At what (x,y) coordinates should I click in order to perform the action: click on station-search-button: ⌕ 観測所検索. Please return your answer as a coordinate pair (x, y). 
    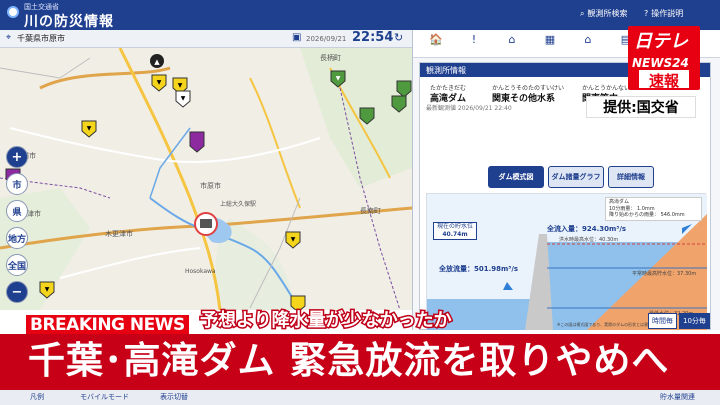
    Looking at the image, I should click on (603, 13).